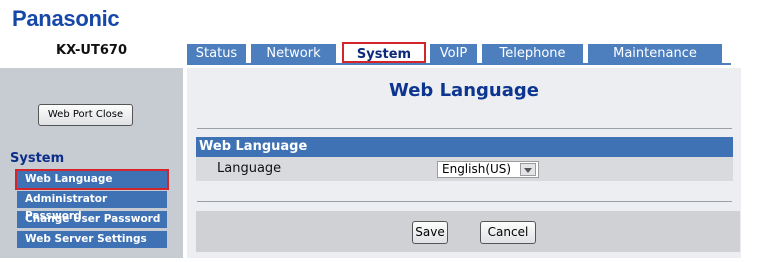  I want to click on language-label: Language, so click(249, 168).